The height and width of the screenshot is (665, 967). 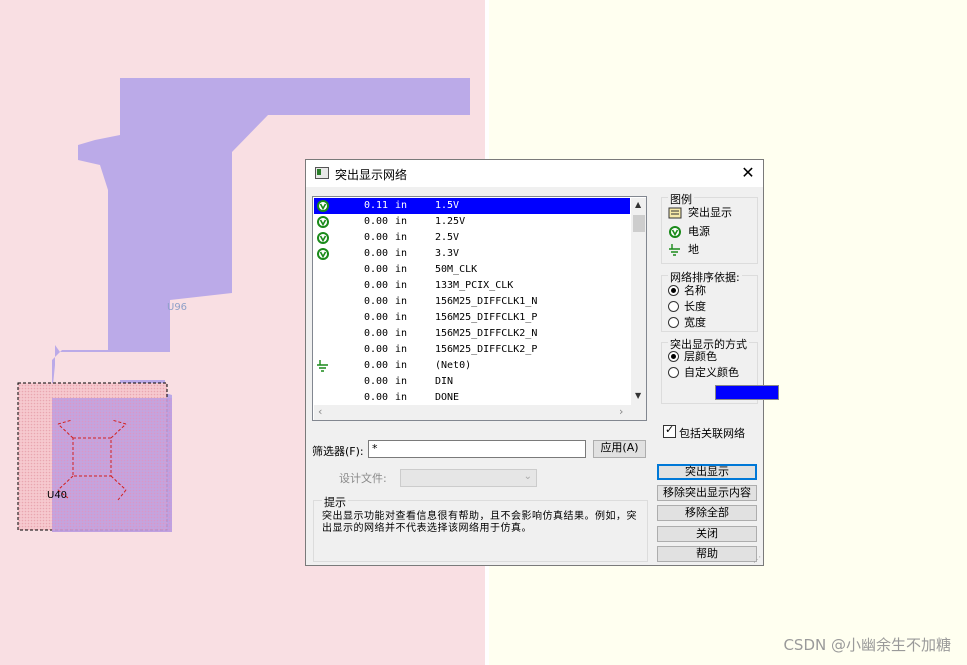 What do you see at coordinates (695, 290) in the screenshot?
I see `sort-by-name-label: 名称` at bounding box center [695, 290].